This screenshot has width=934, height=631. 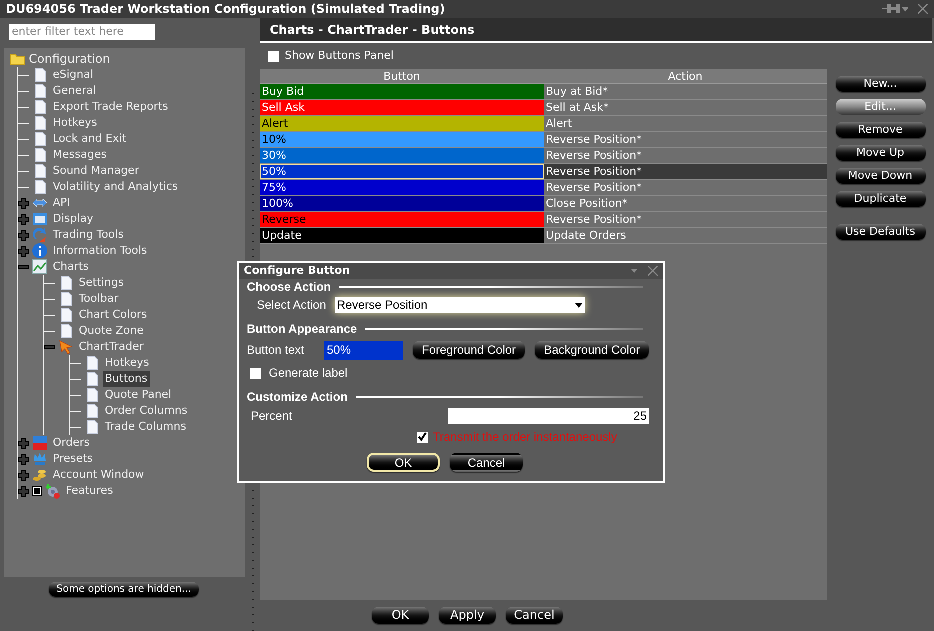 I want to click on tree-item: Settings, so click(x=101, y=283).